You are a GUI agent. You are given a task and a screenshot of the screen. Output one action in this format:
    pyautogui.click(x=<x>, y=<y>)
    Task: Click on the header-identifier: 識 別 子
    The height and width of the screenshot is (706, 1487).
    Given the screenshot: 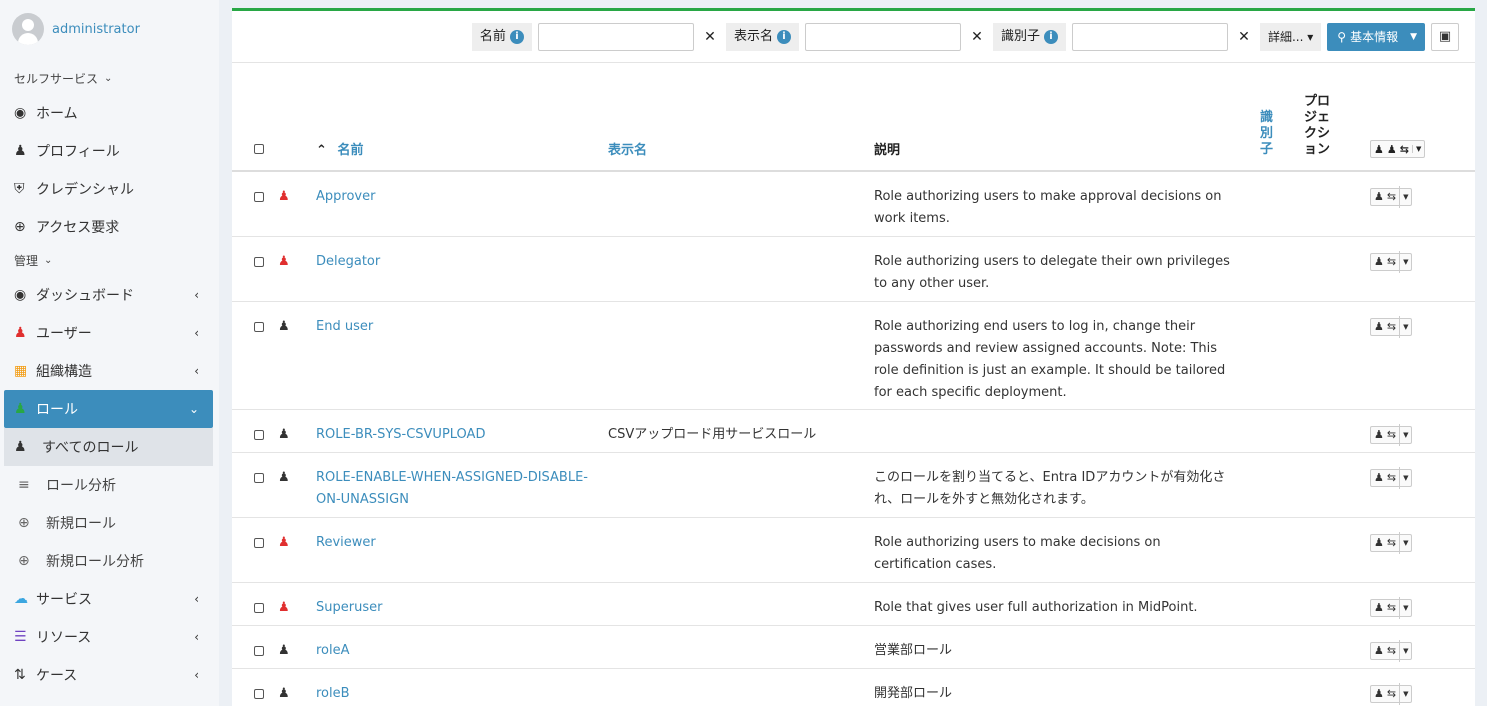 What is the action you would take?
    pyautogui.click(x=1276, y=117)
    